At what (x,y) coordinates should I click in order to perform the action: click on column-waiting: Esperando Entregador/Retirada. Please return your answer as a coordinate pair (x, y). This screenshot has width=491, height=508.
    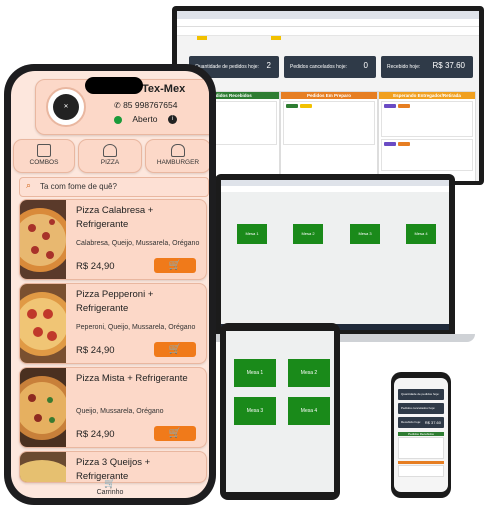
    Looking at the image, I should click on (427, 136).